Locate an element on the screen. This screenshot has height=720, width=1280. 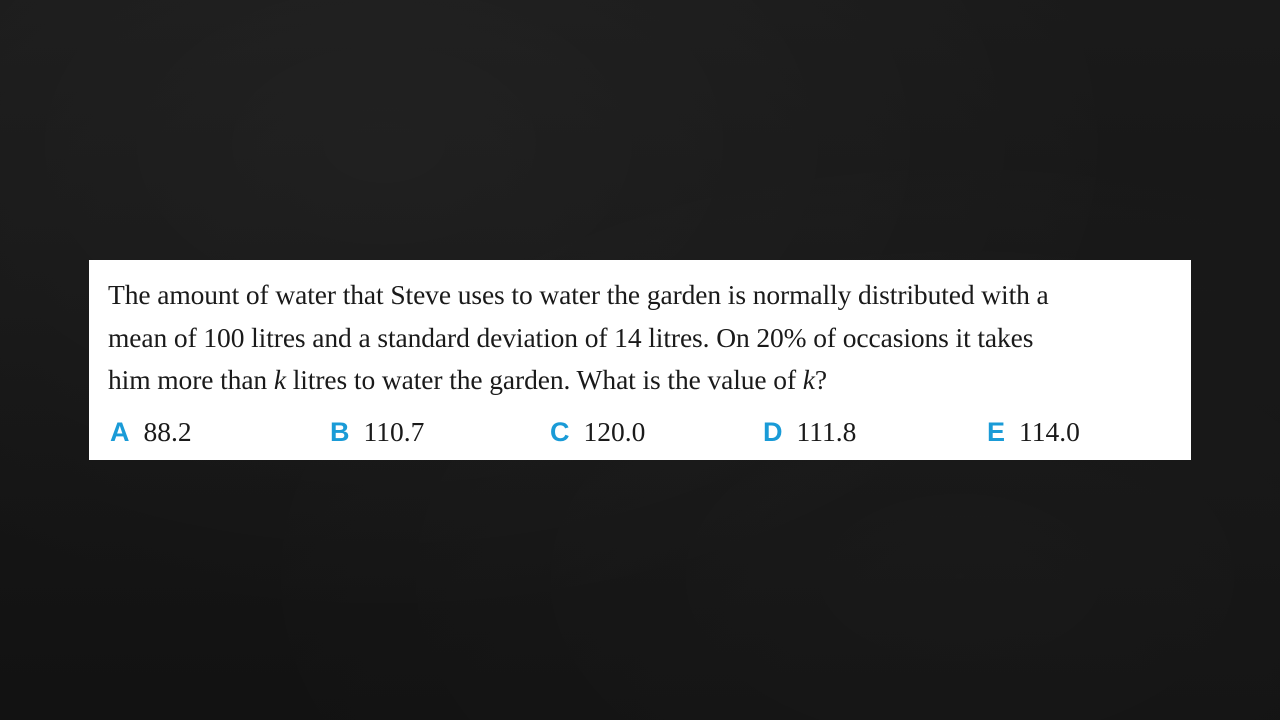
option-b-letter: B is located at coordinates (340, 431).